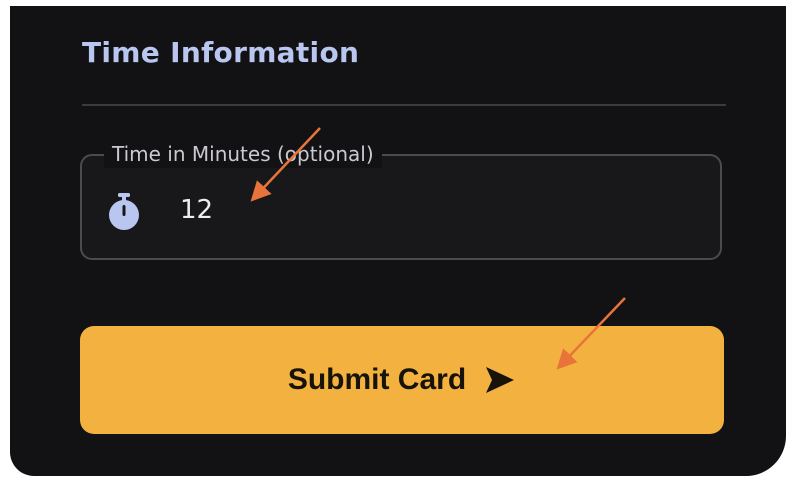  Describe the element at coordinates (196, 210) in the screenshot. I see `time-minutes-value: 12` at that location.